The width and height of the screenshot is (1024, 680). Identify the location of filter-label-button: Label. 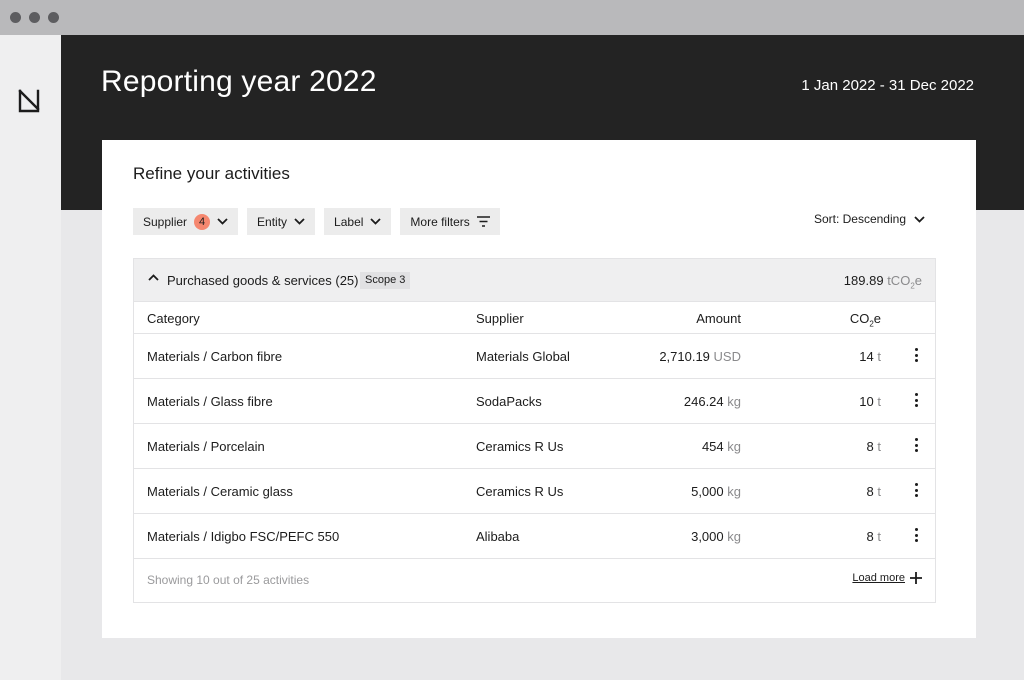
(358, 221).